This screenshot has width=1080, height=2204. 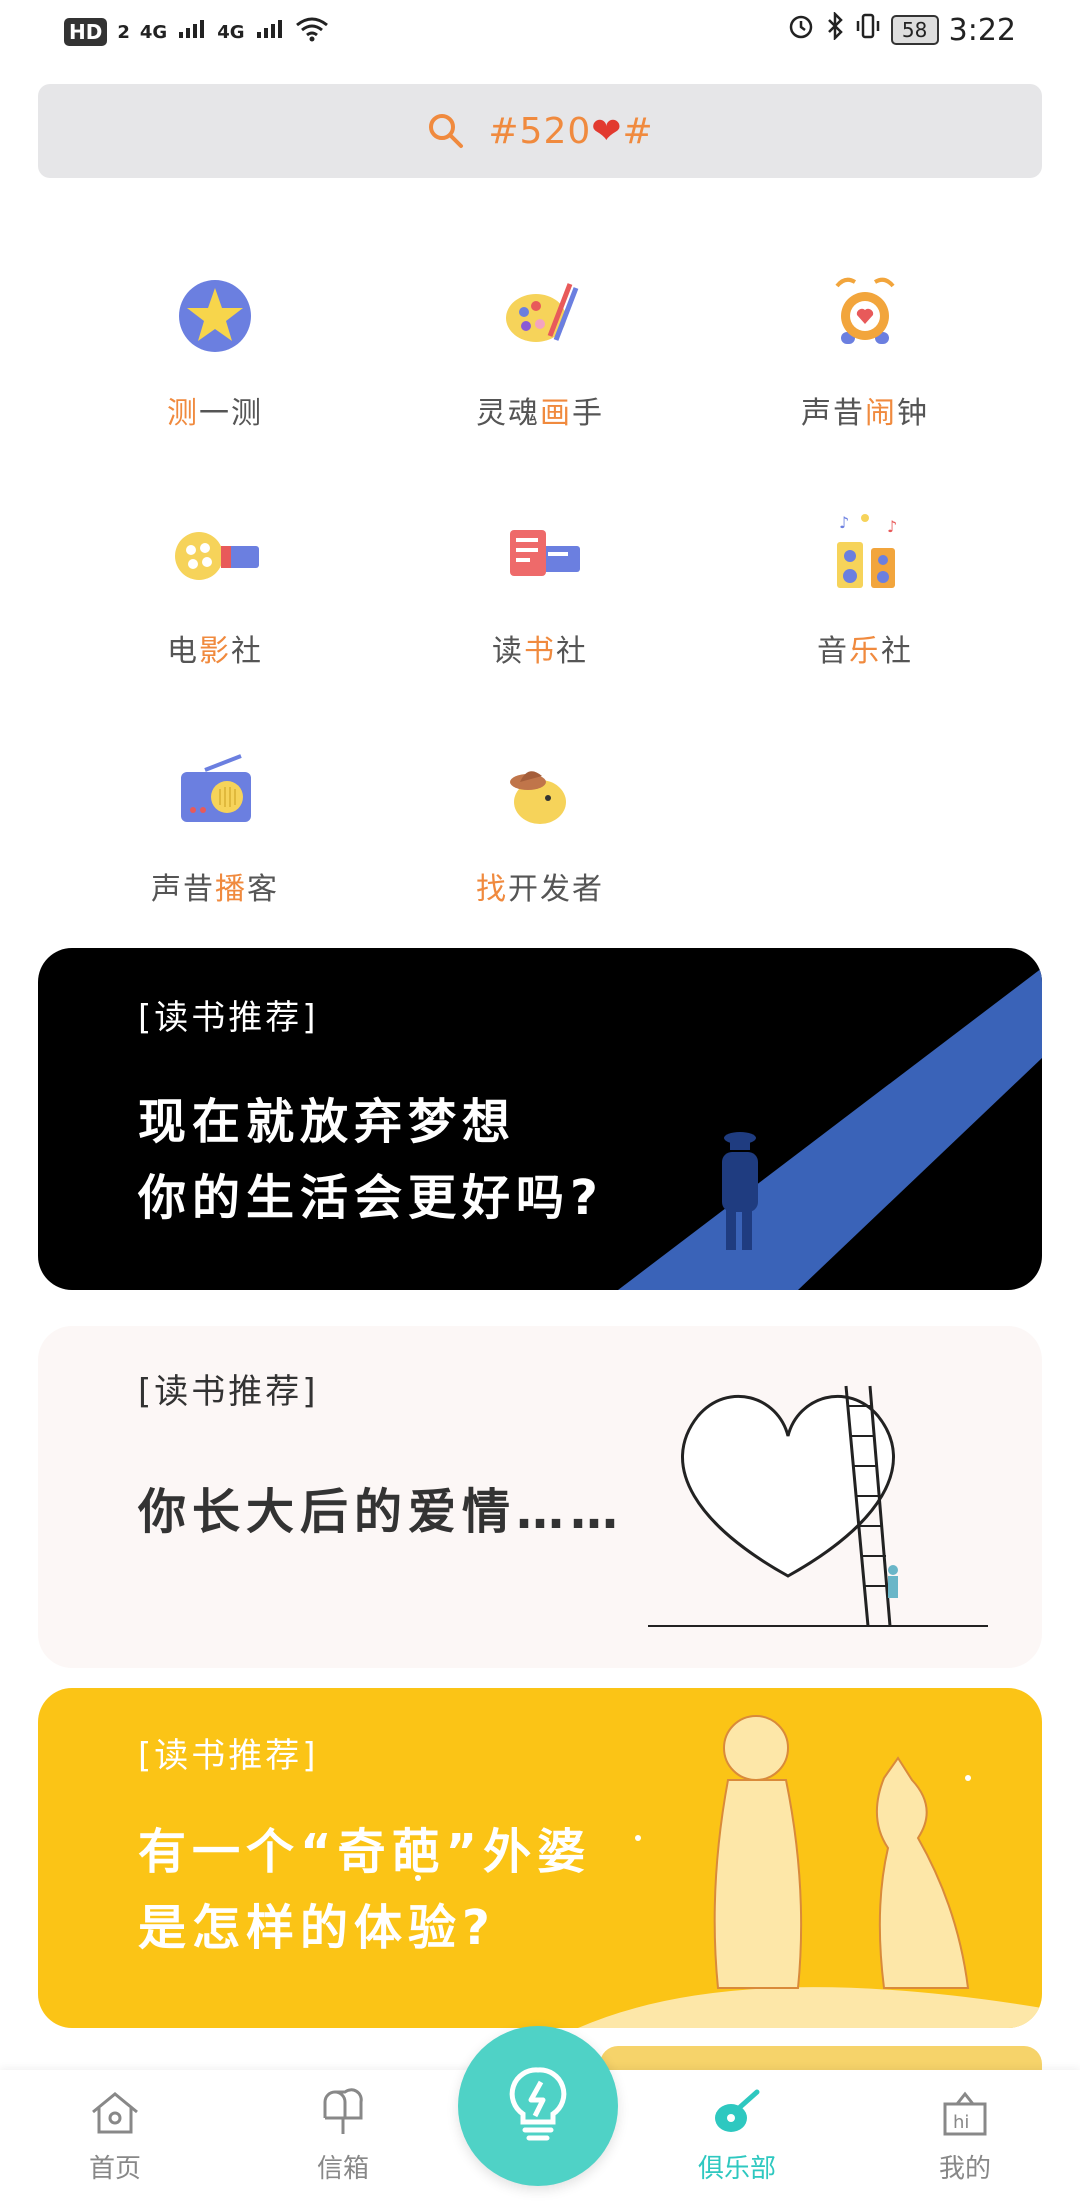 I want to click on book-recommend-card-3: [读书推荐] 有一个“奇葩”外婆 是怎样的体验?, so click(x=540, y=1858).